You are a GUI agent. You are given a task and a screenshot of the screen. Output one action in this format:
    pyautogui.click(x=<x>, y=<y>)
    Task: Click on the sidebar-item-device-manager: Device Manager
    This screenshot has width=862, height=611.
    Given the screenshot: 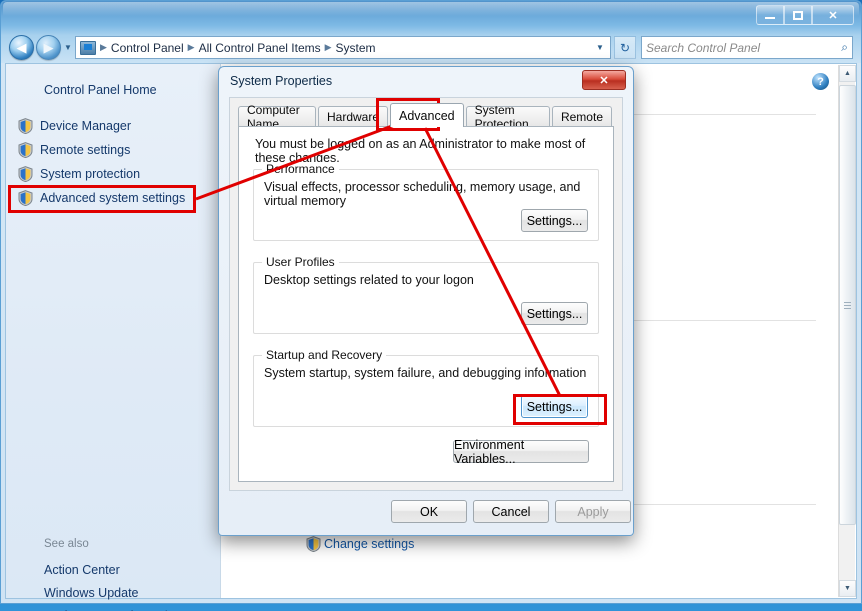 What is the action you would take?
    pyautogui.click(x=74, y=126)
    